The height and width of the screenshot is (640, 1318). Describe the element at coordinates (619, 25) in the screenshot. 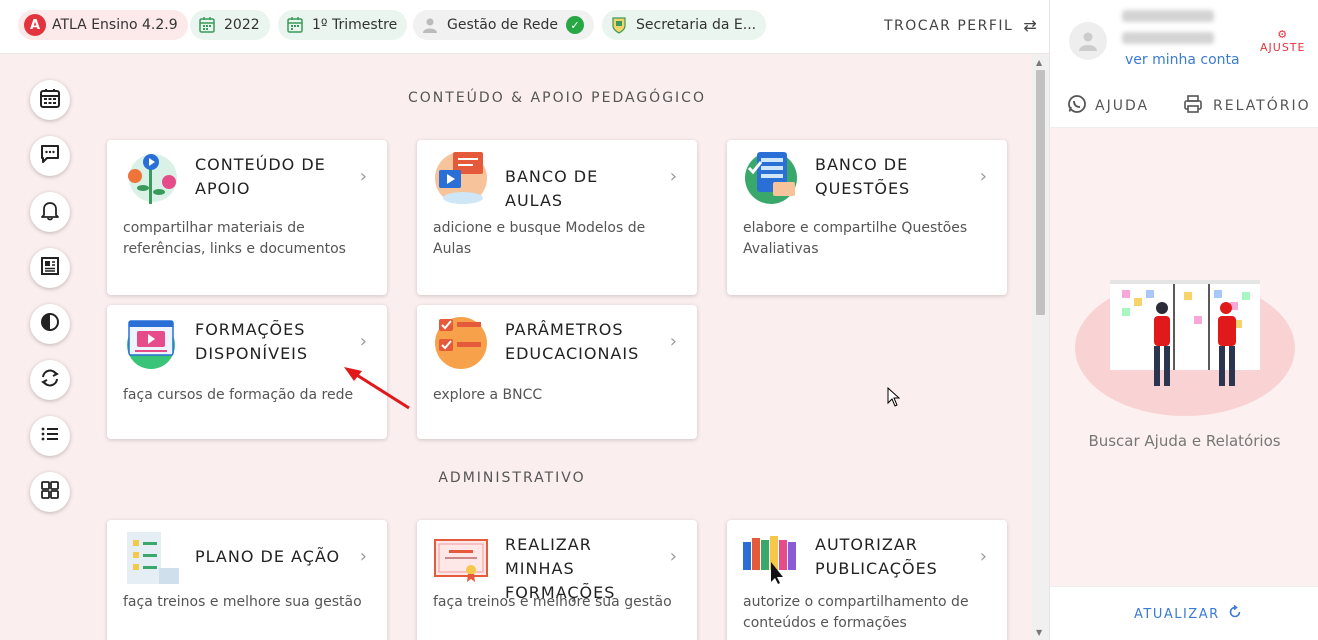

I see `crest-icon` at that location.